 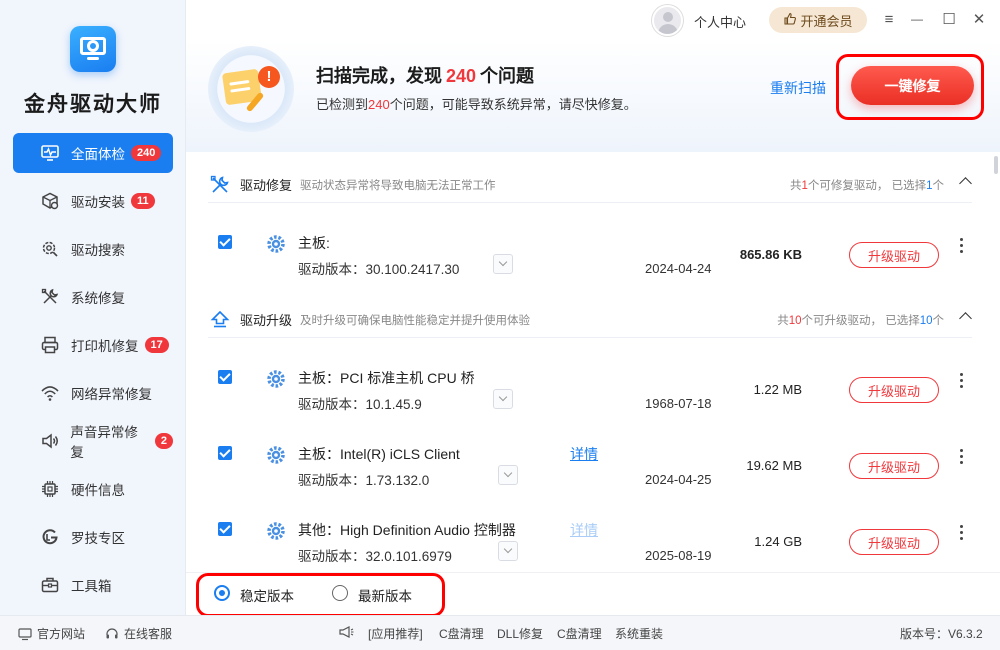 I want to click on scrollbar, so click(x=996, y=165).